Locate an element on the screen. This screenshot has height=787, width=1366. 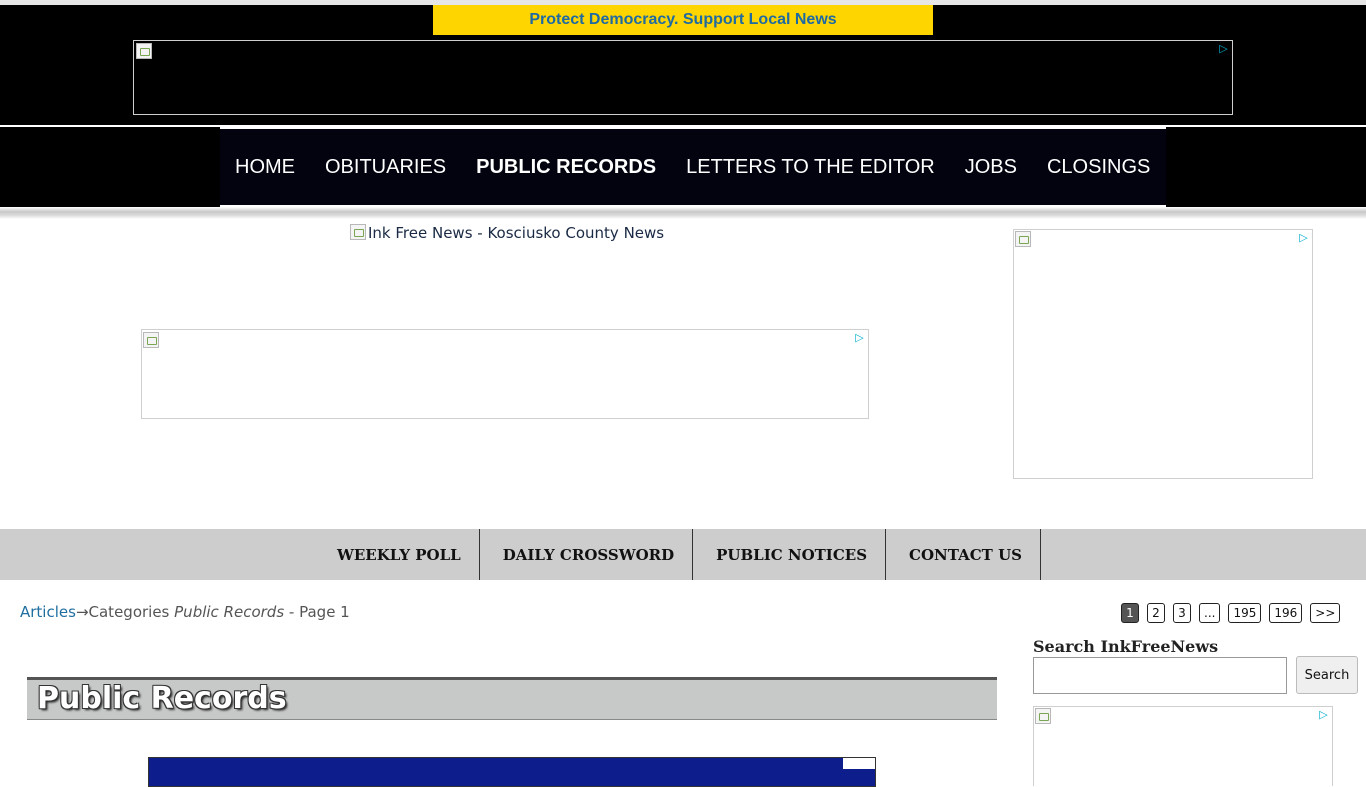
nav-item-closings: CLOSINGS is located at coordinates (1098, 167).